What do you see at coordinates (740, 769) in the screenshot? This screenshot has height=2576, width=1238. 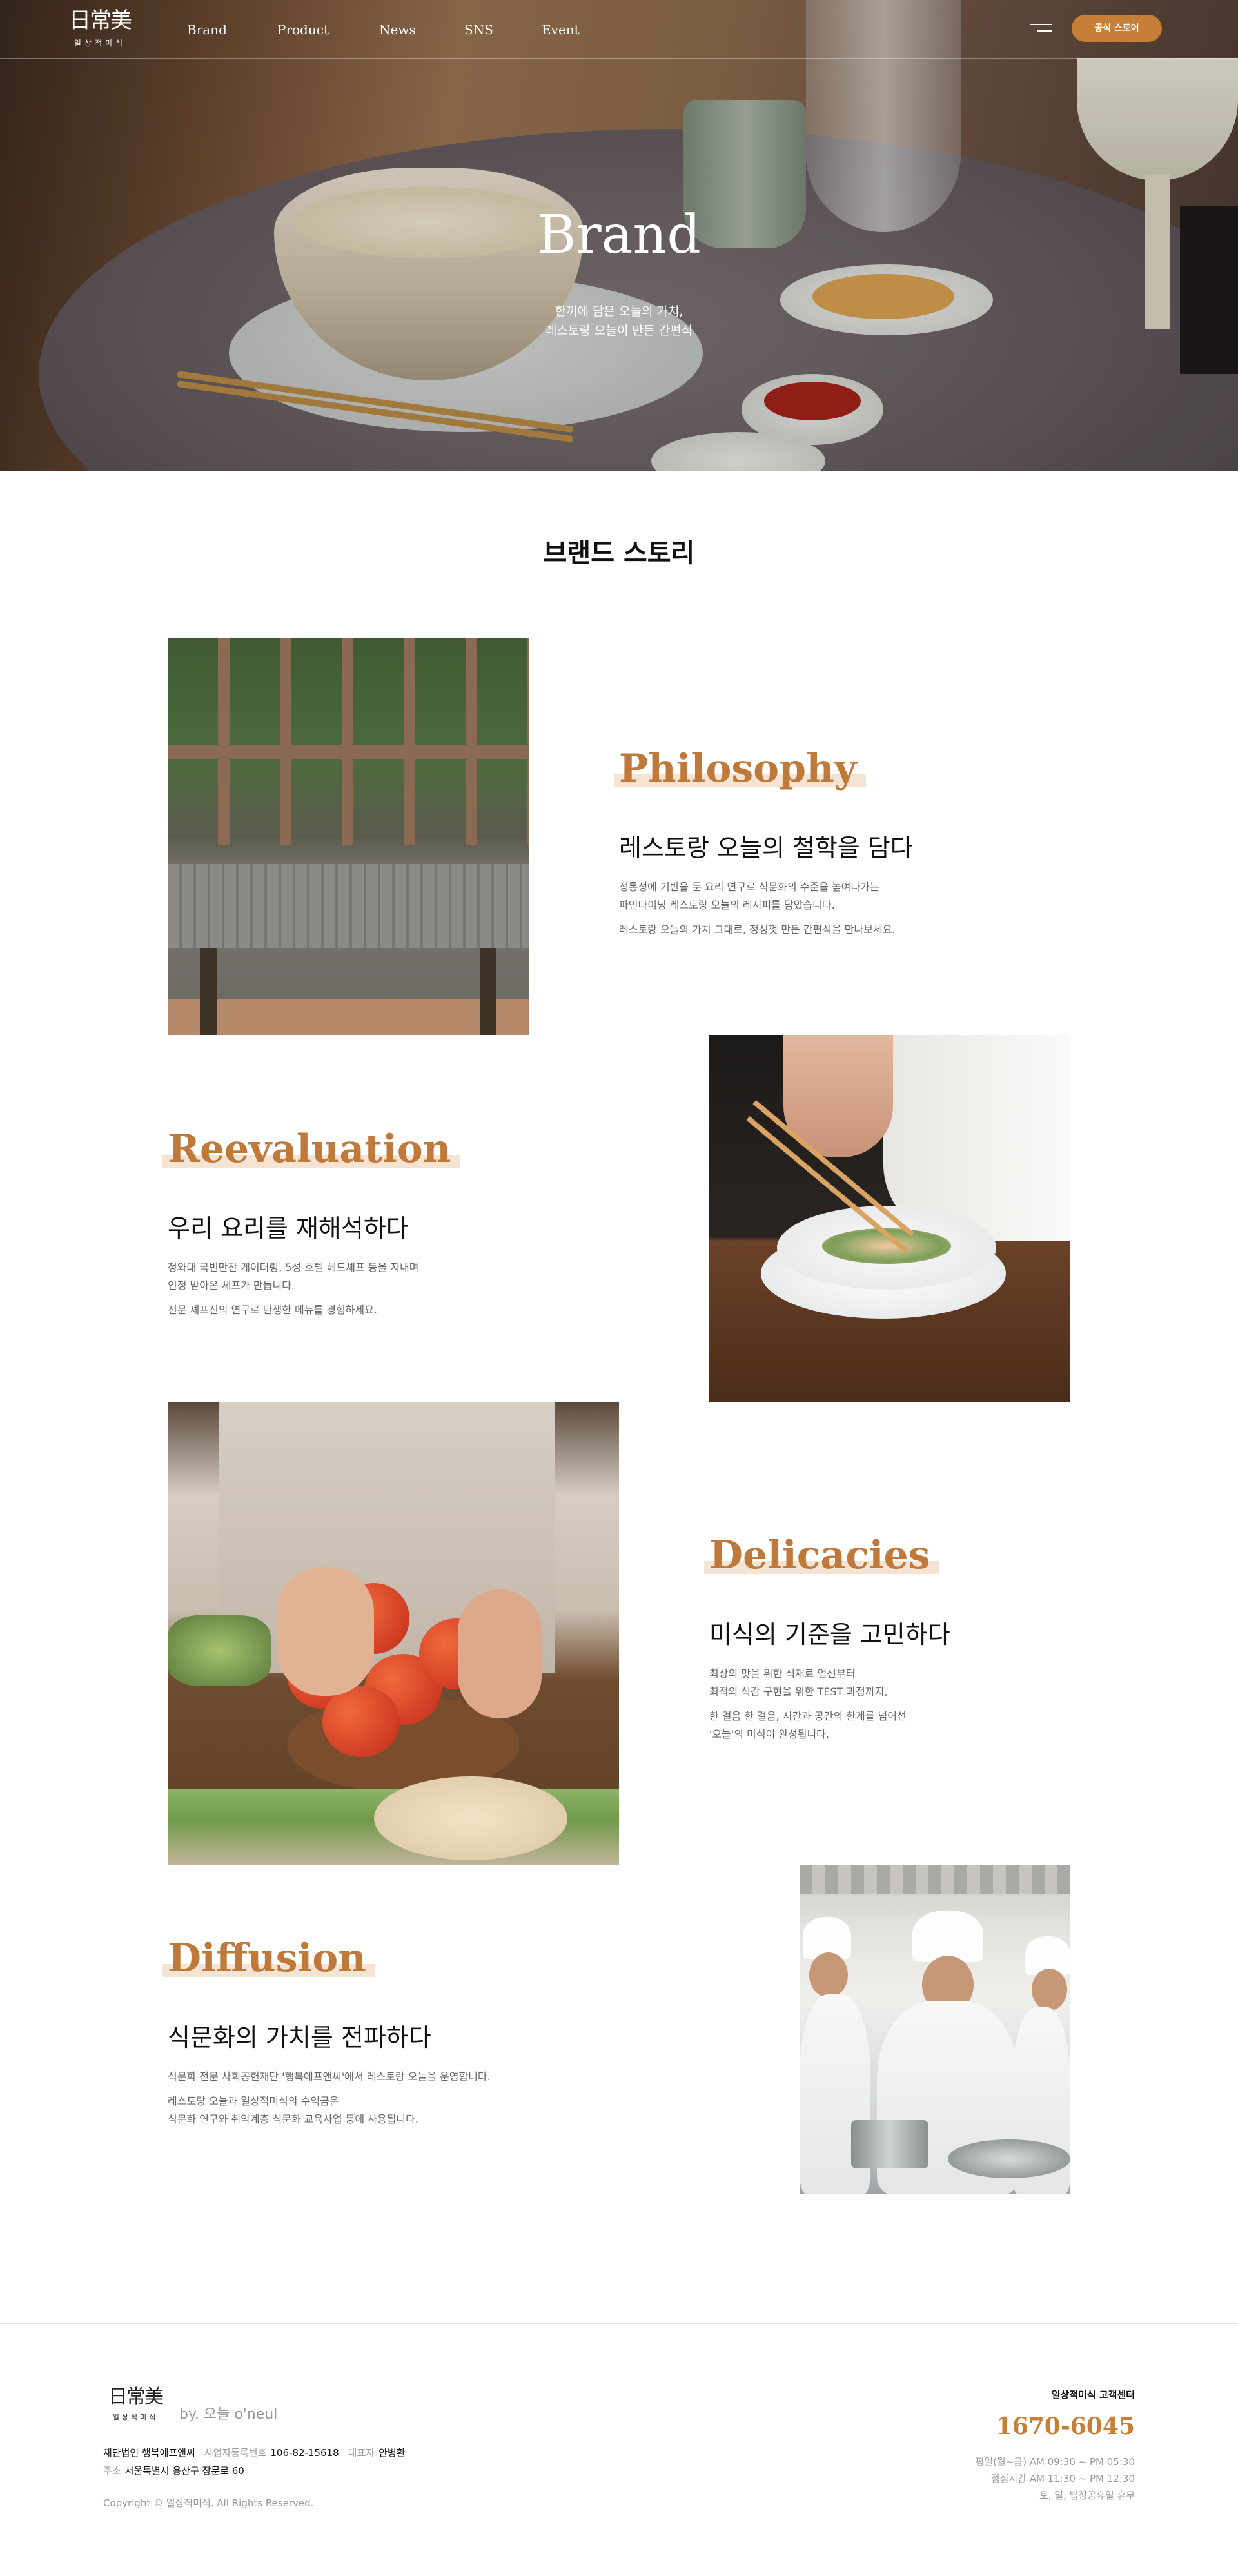 I see `philosophy-heading: Philosophy` at bounding box center [740, 769].